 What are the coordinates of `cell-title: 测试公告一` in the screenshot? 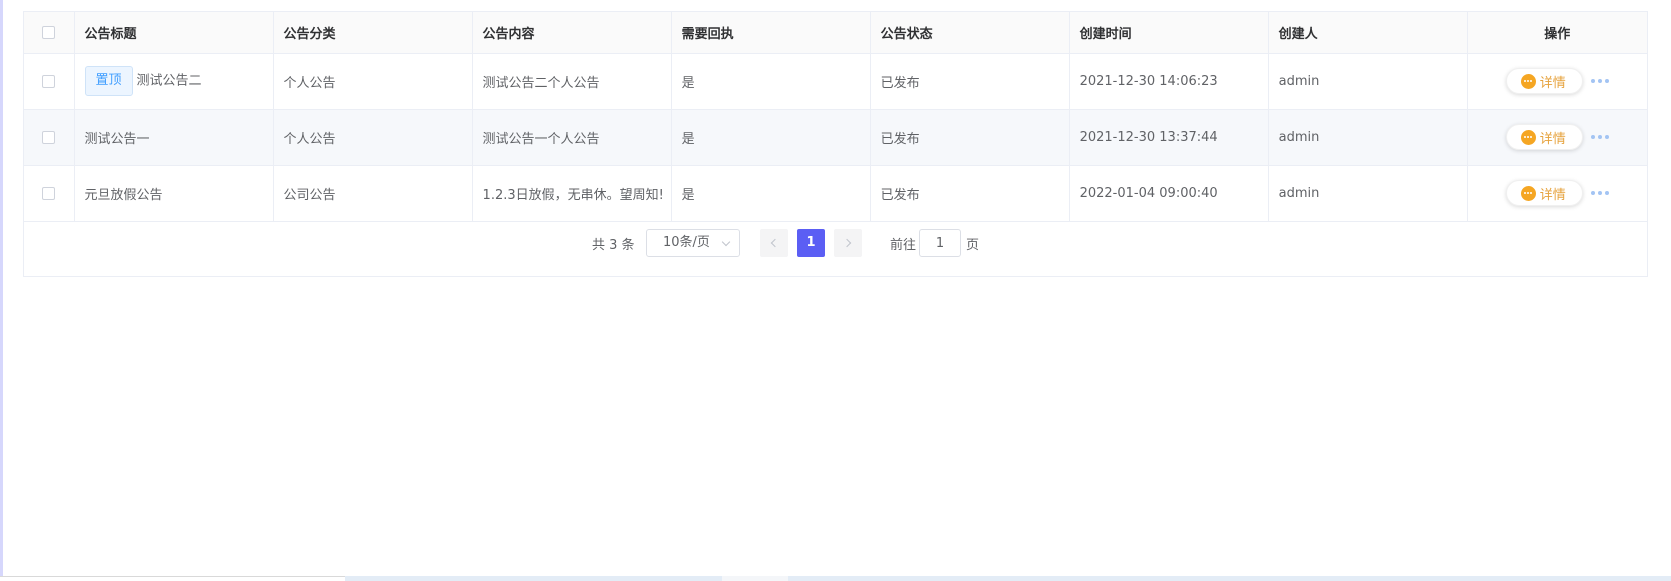 It's located at (174, 137).